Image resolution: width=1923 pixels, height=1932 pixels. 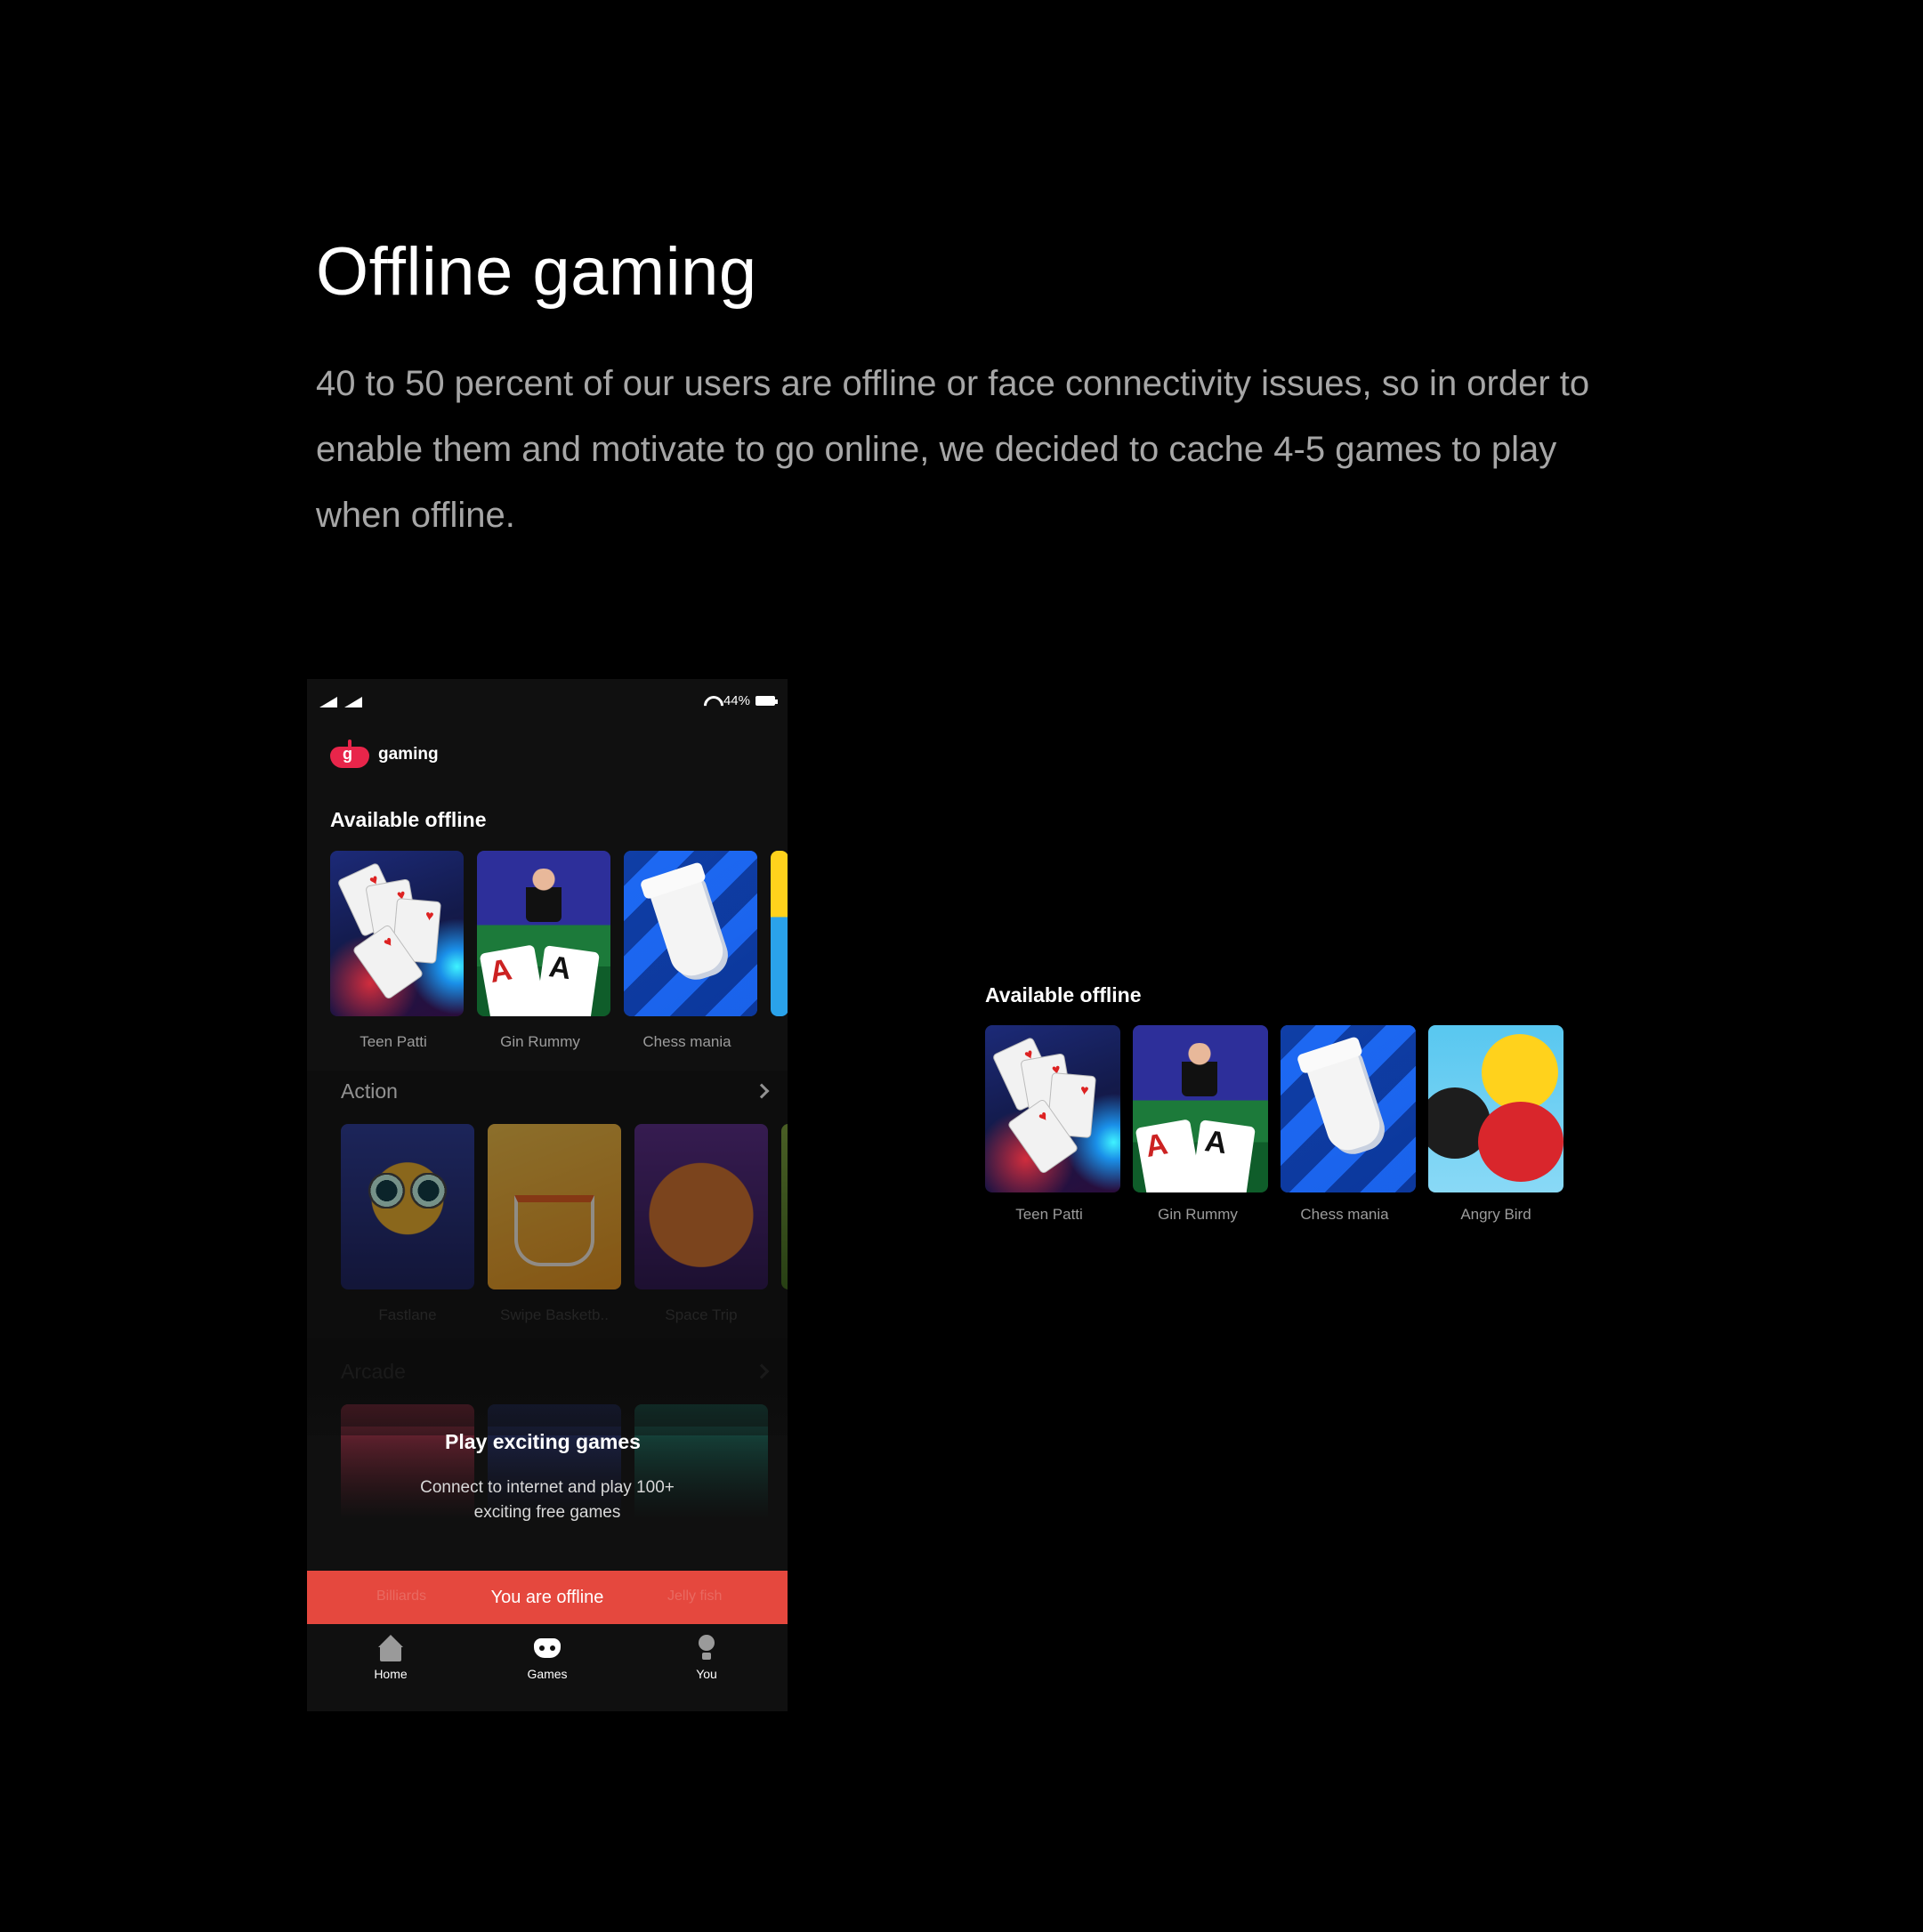 I want to click on bottom-nav: Home Games You, so click(x=547, y=1667).